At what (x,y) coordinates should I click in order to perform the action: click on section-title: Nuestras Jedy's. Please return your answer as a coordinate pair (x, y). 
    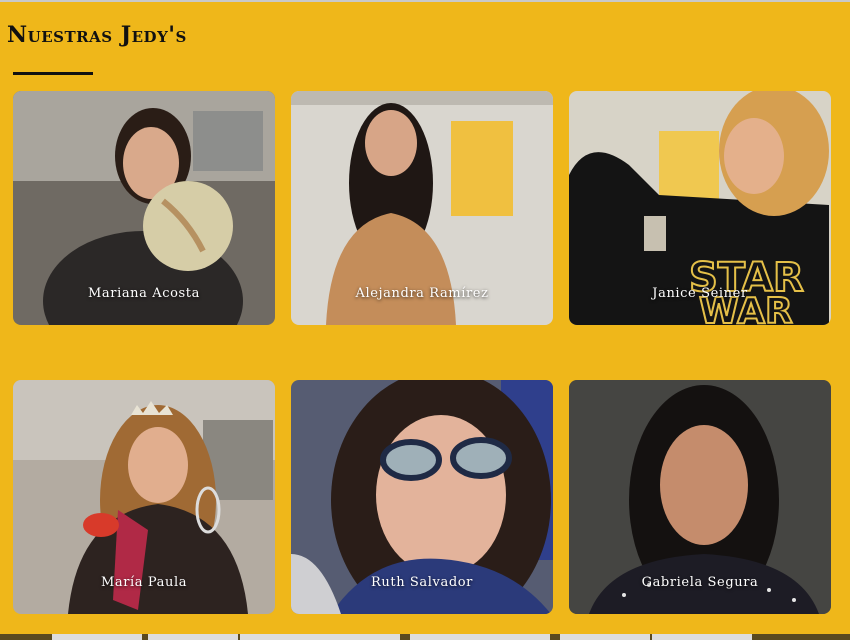
    Looking at the image, I should click on (97, 35).